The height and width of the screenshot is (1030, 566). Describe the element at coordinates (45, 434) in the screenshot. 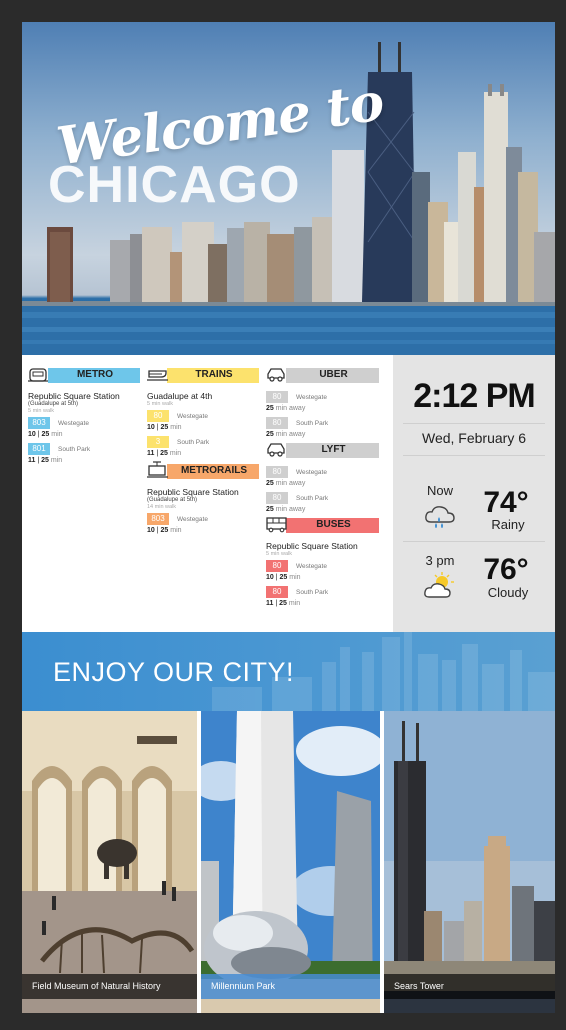

I see `metro-route-1-times: 10 | 25 min` at that location.